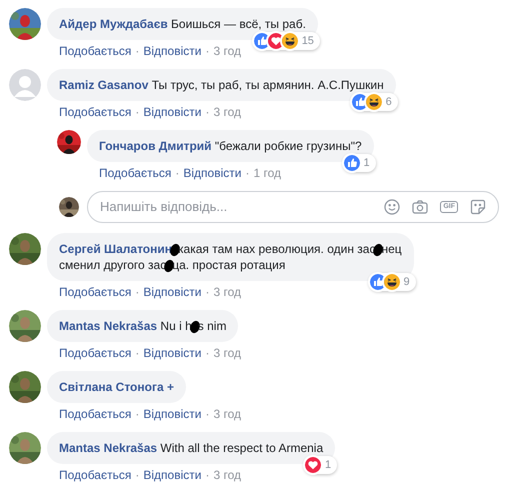 The image size is (511, 495). Describe the element at coordinates (241, 448) in the screenshot. I see `comment-text: With all the respect to Armenia` at that location.